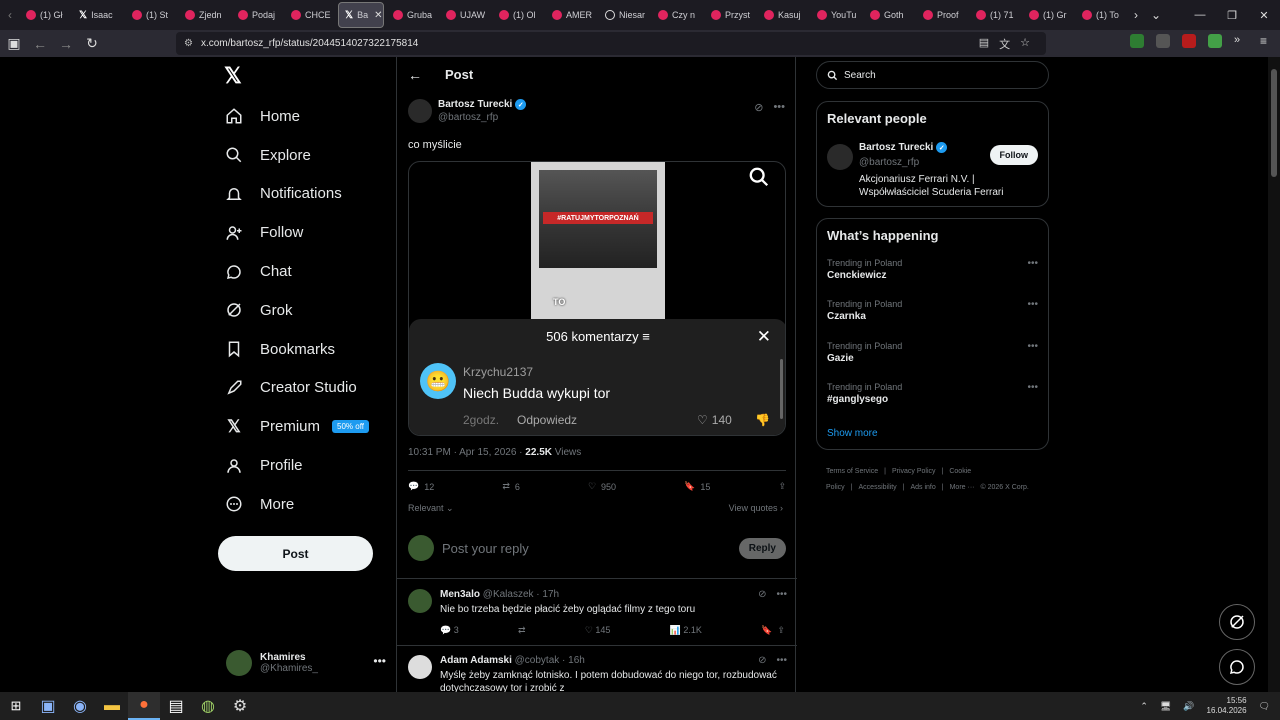 The height and width of the screenshot is (720, 1280). What do you see at coordinates (550, 660) in the screenshot?
I see `reply-handle: @cobytak · 16h` at bounding box center [550, 660].